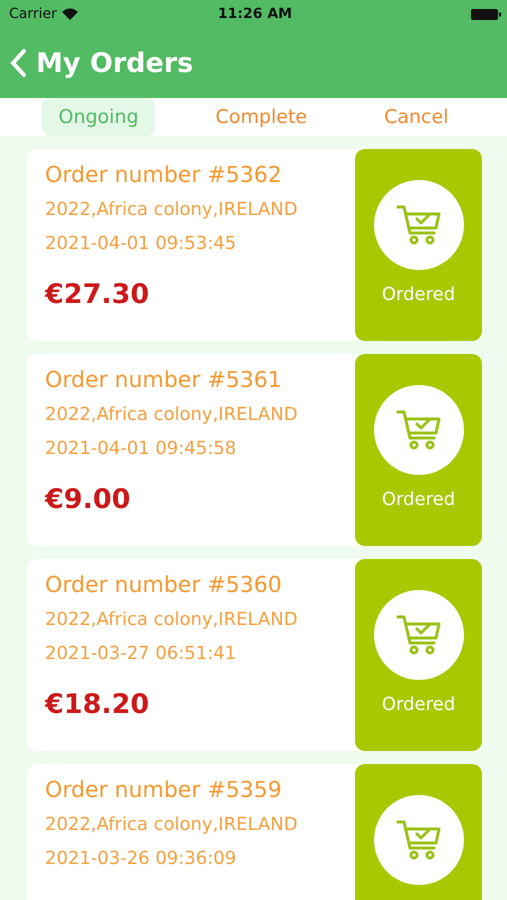 This screenshot has height=900, width=507. What do you see at coordinates (164, 381) in the screenshot?
I see `order-number: Order number #5361` at bounding box center [164, 381].